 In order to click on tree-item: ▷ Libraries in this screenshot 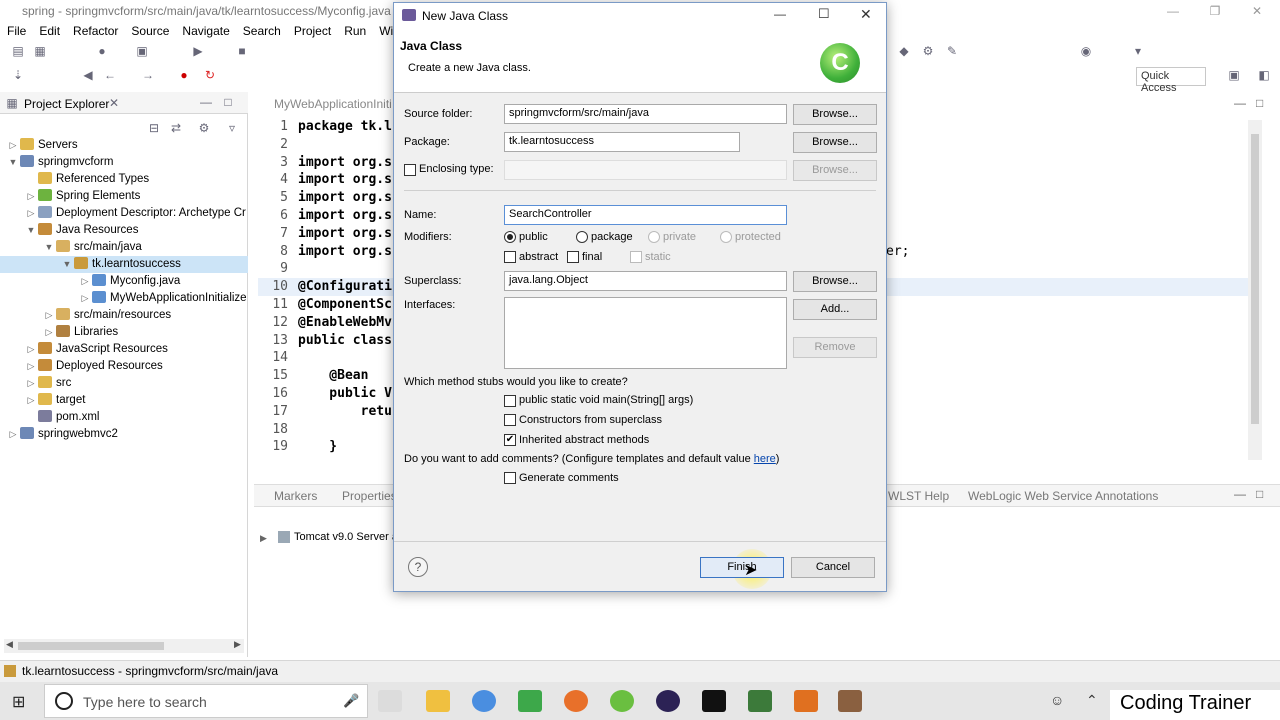, I will do `click(124, 332)`.